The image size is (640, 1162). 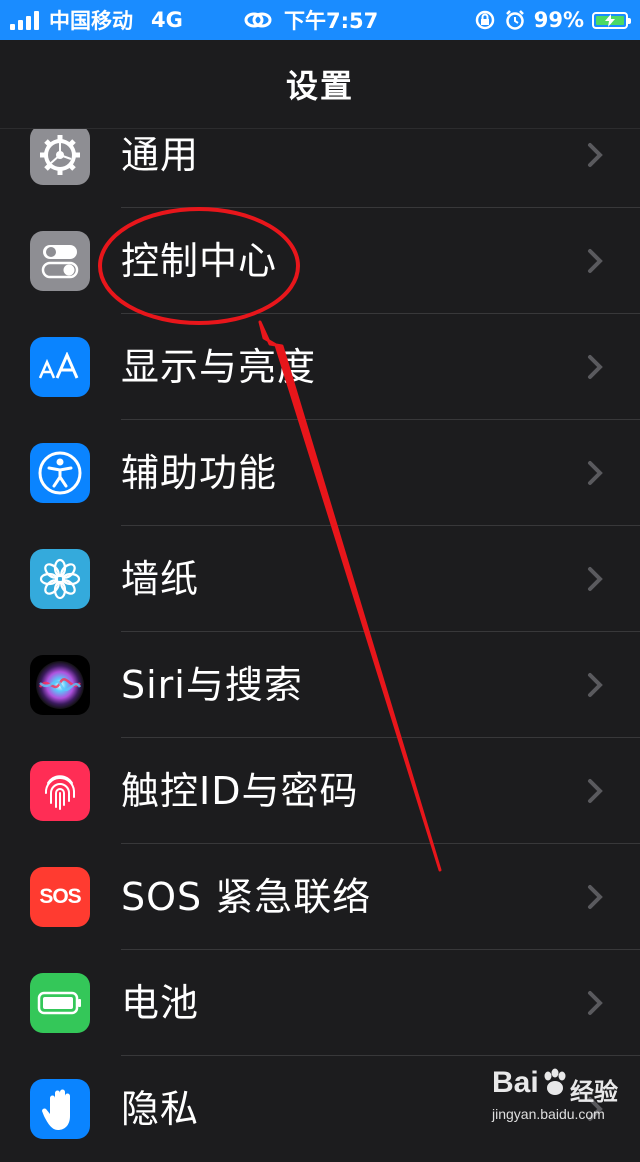 I want to click on paw-icon, so click(x=555, y=1081).